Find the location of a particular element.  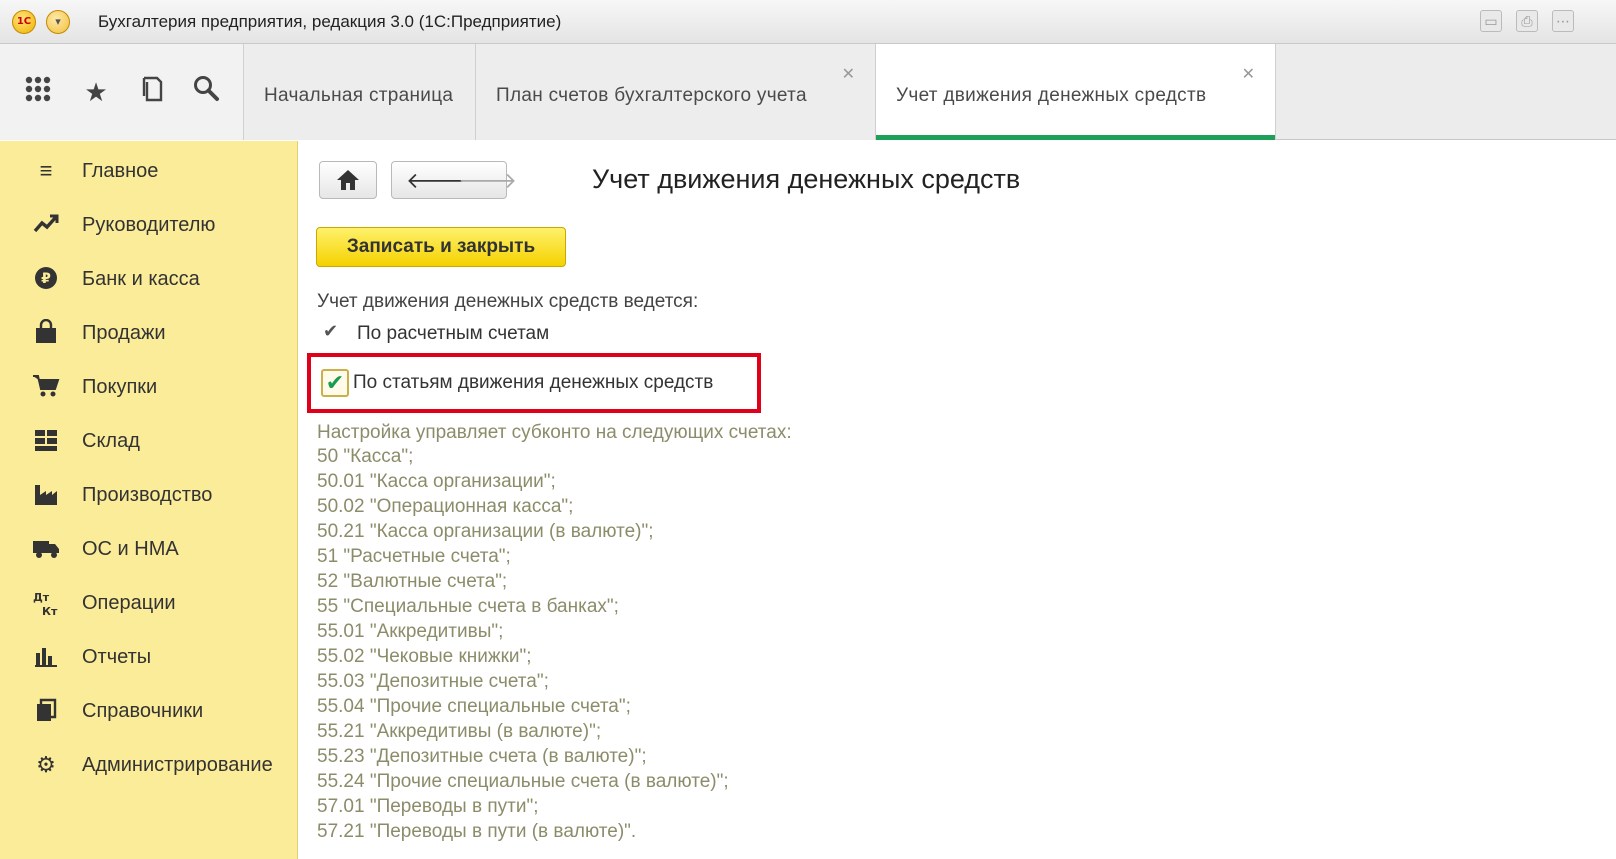

sidebar-item-label: Покупки is located at coordinates (120, 387).